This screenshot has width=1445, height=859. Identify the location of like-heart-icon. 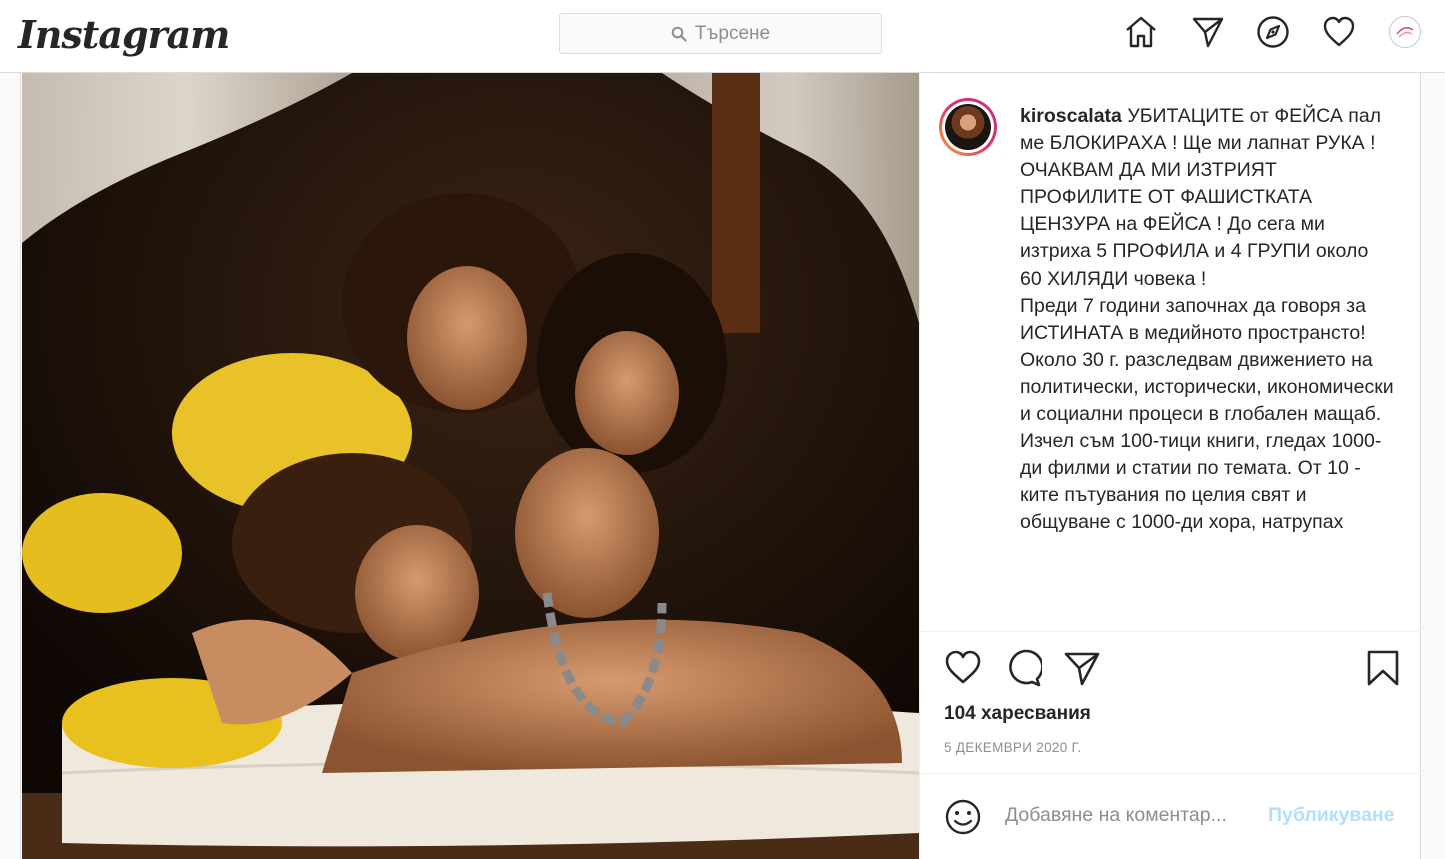
(963, 668).